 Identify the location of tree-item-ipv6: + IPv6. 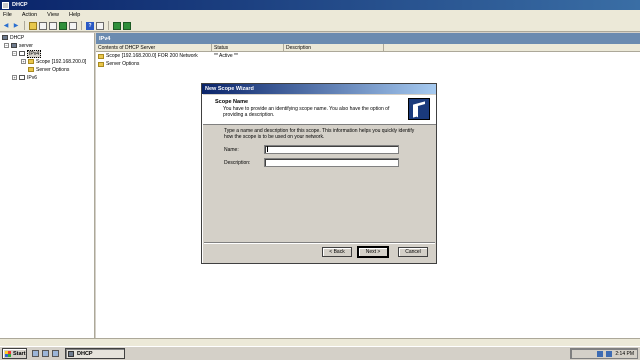
(24, 77).